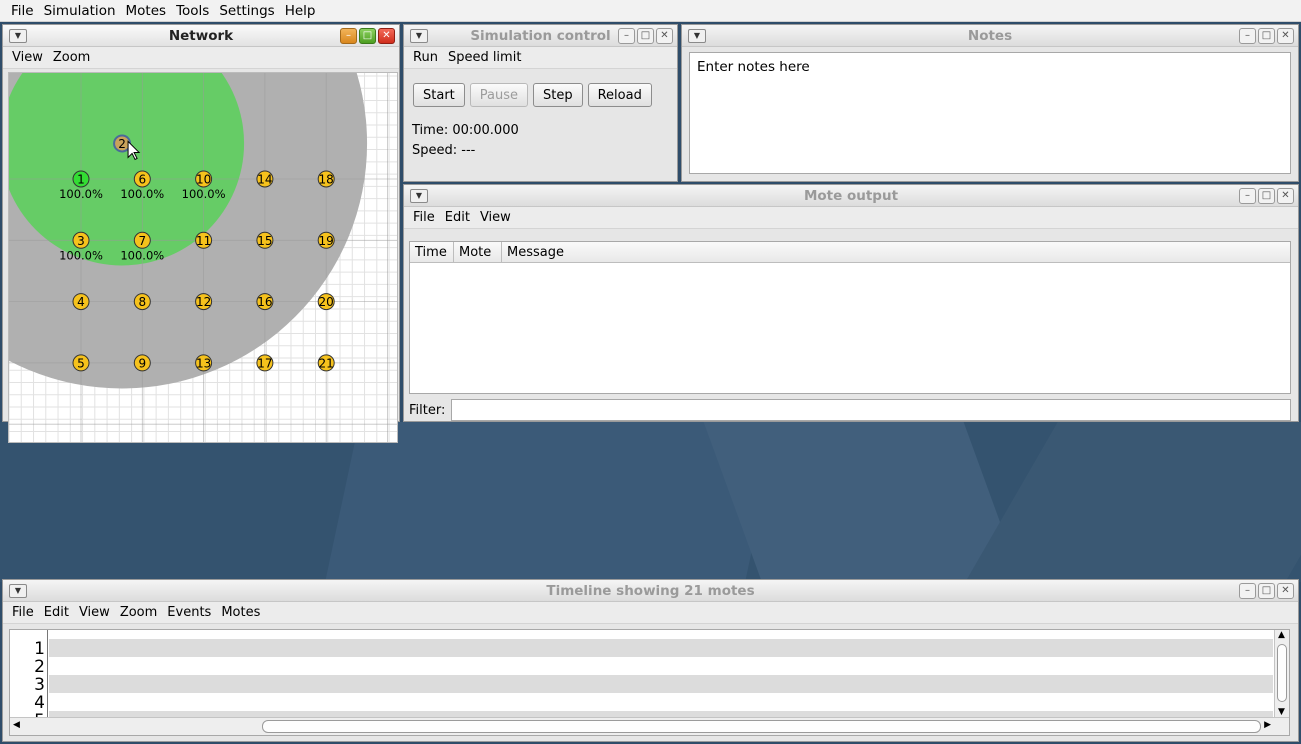 The image size is (1301, 744). I want to click on timeline-view: 1 2 3 4 5 ▲ ▼ ◀ ▶, so click(649, 682).